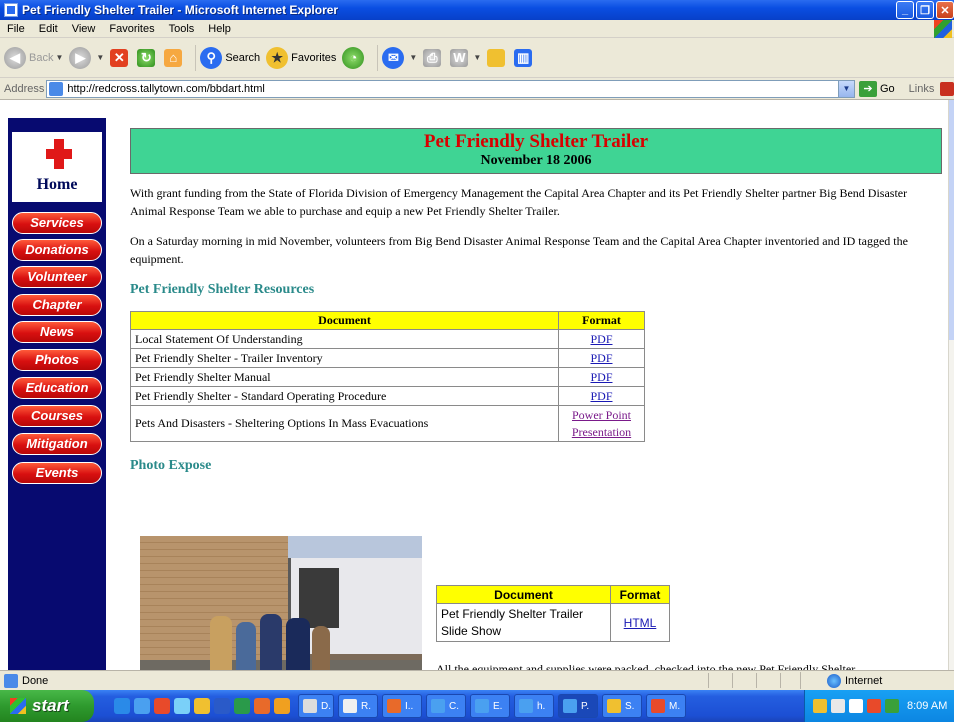 The height and width of the screenshot is (722, 954). Describe the element at coordinates (497, 57) in the screenshot. I see `discuss-button` at that location.